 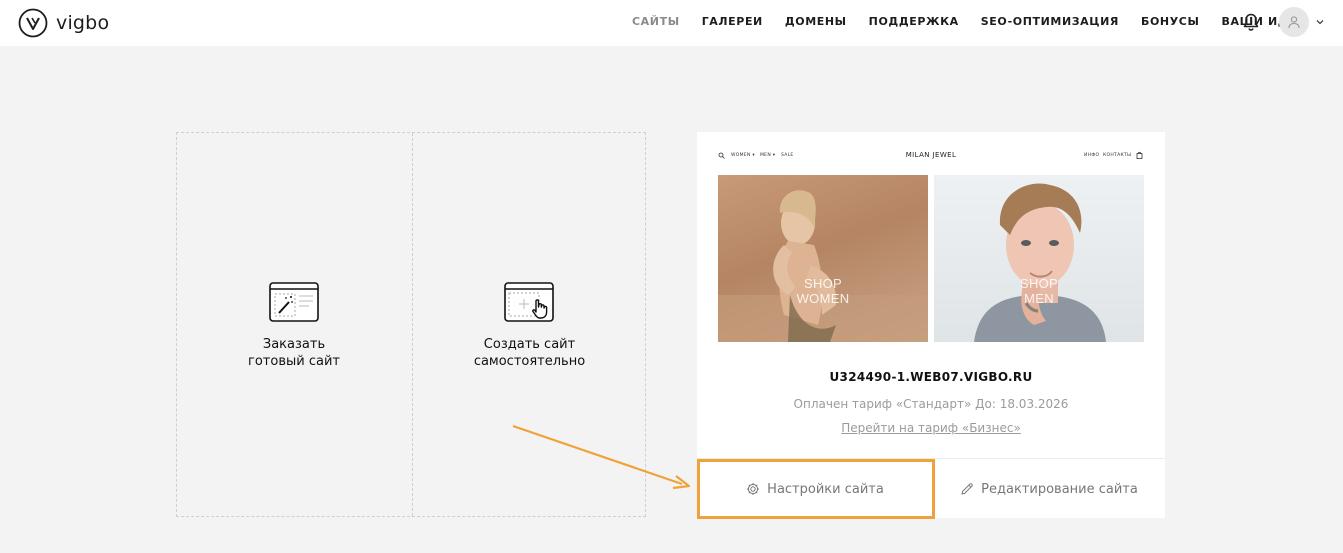 What do you see at coordinates (967, 489) in the screenshot?
I see `pencil-icon` at bounding box center [967, 489].